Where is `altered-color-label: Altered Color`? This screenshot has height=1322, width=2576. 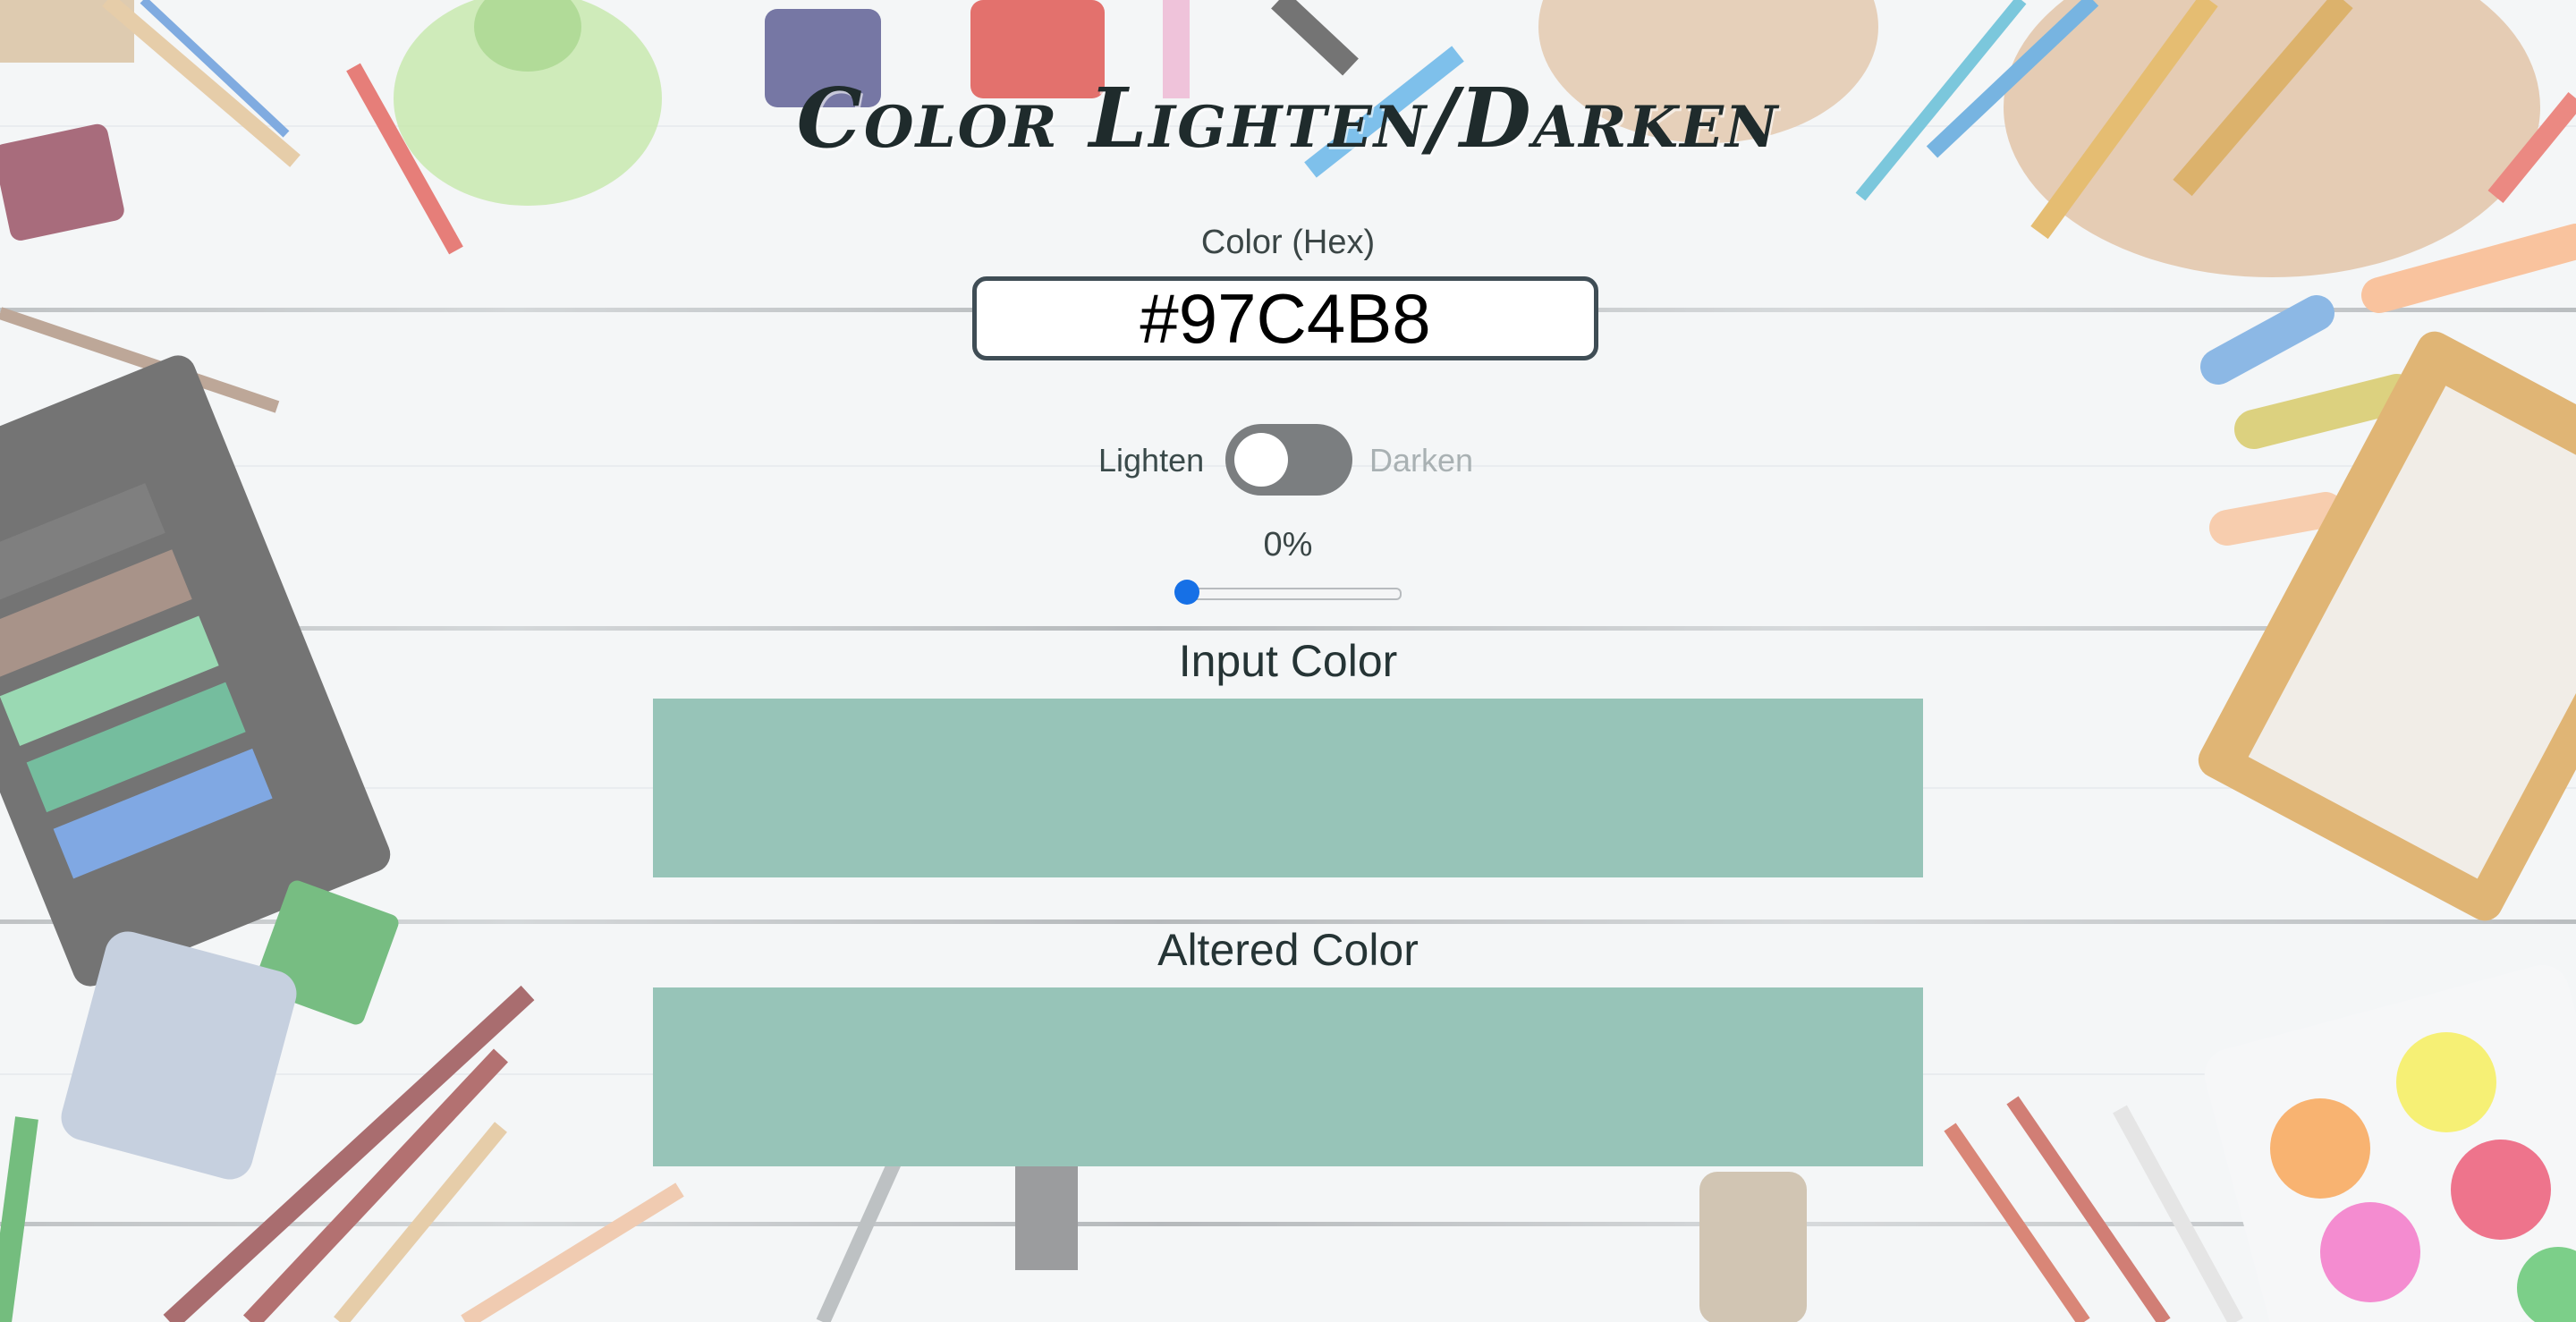
altered-color-label: Altered Color is located at coordinates (1288, 950).